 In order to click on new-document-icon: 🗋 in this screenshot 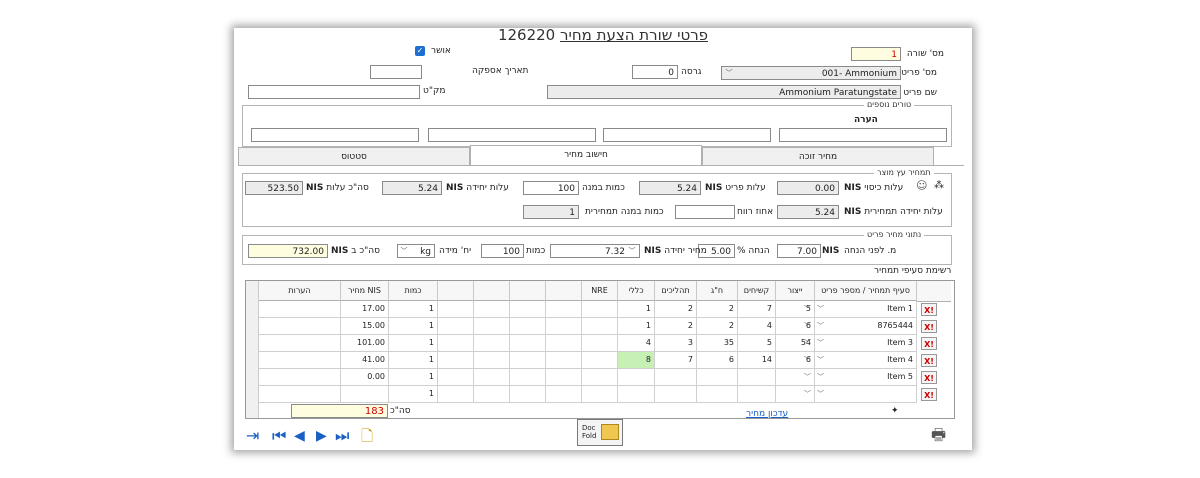, I will do `click(367, 438)`.